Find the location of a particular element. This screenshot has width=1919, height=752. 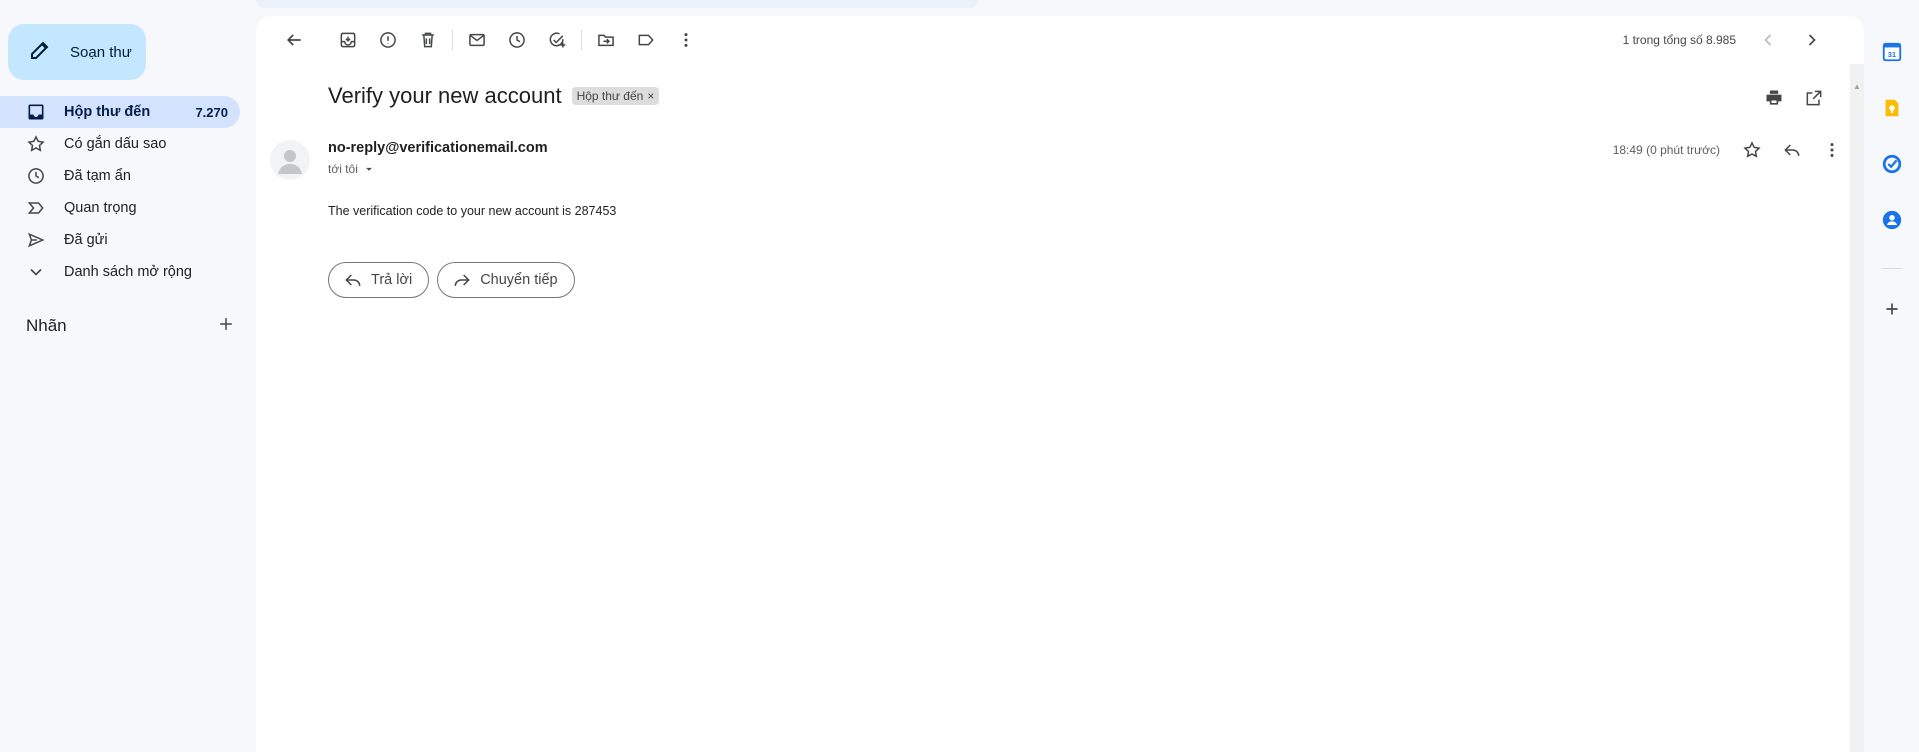

get-addons-button is located at coordinates (1892, 309).